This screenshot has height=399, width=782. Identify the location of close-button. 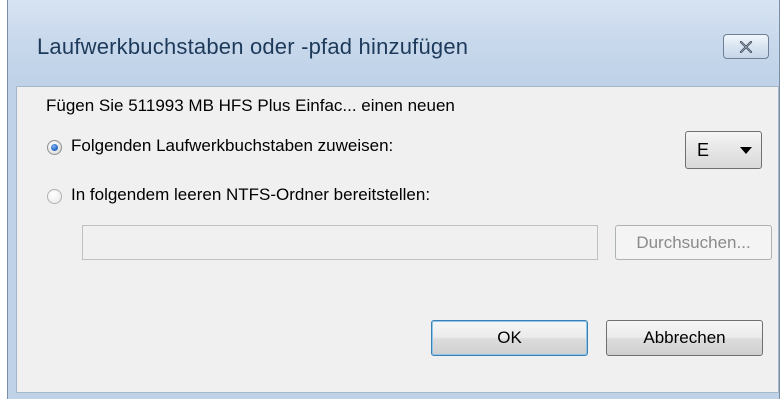
(746, 46).